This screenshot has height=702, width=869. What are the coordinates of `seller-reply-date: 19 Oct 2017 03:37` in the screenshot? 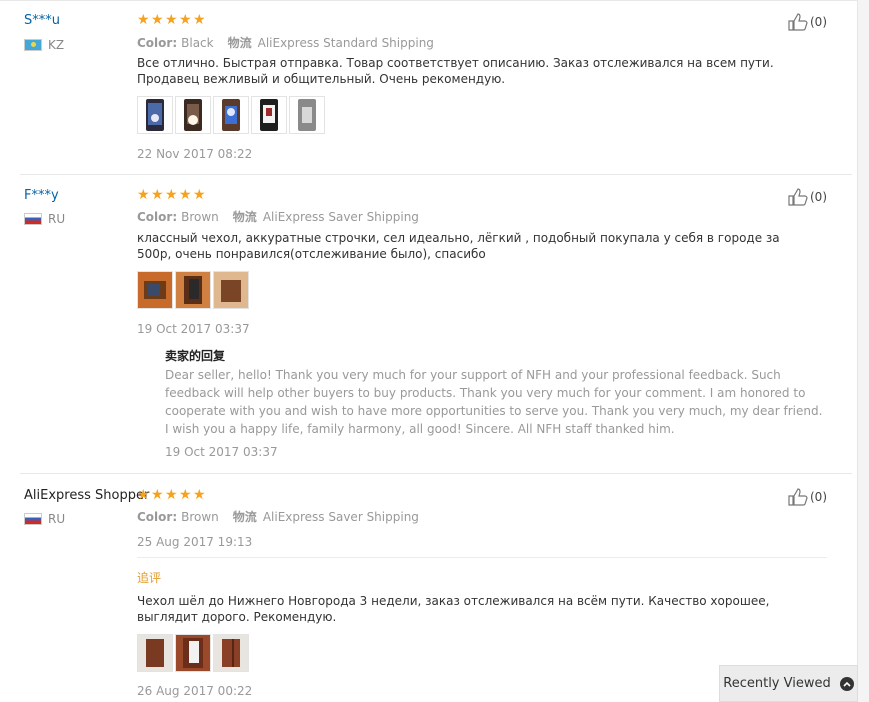 It's located at (221, 452).